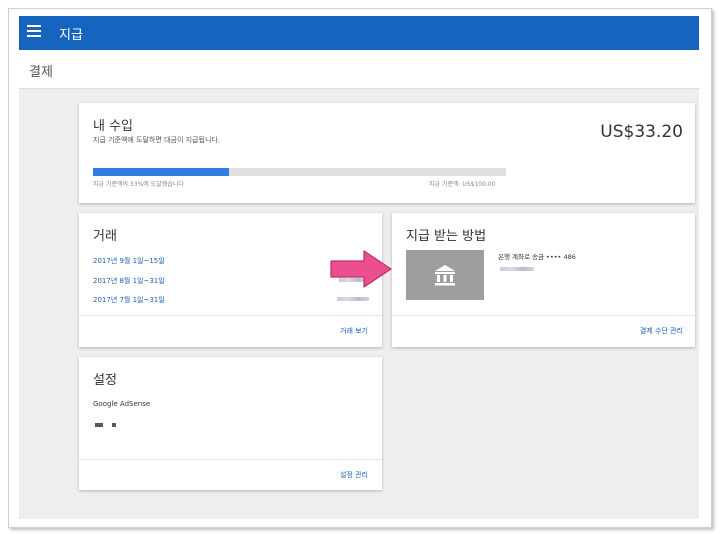  What do you see at coordinates (105, 380) in the screenshot?
I see `settings-title: 설정` at bounding box center [105, 380].